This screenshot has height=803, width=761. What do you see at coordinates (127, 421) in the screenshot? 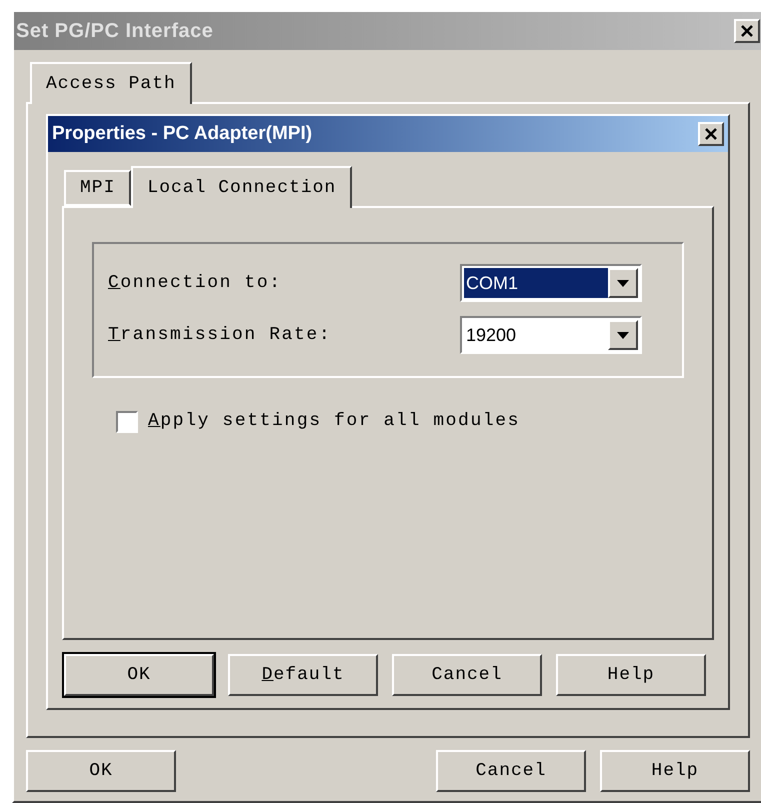
I see `checkbox` at bounding box center [127, 421].